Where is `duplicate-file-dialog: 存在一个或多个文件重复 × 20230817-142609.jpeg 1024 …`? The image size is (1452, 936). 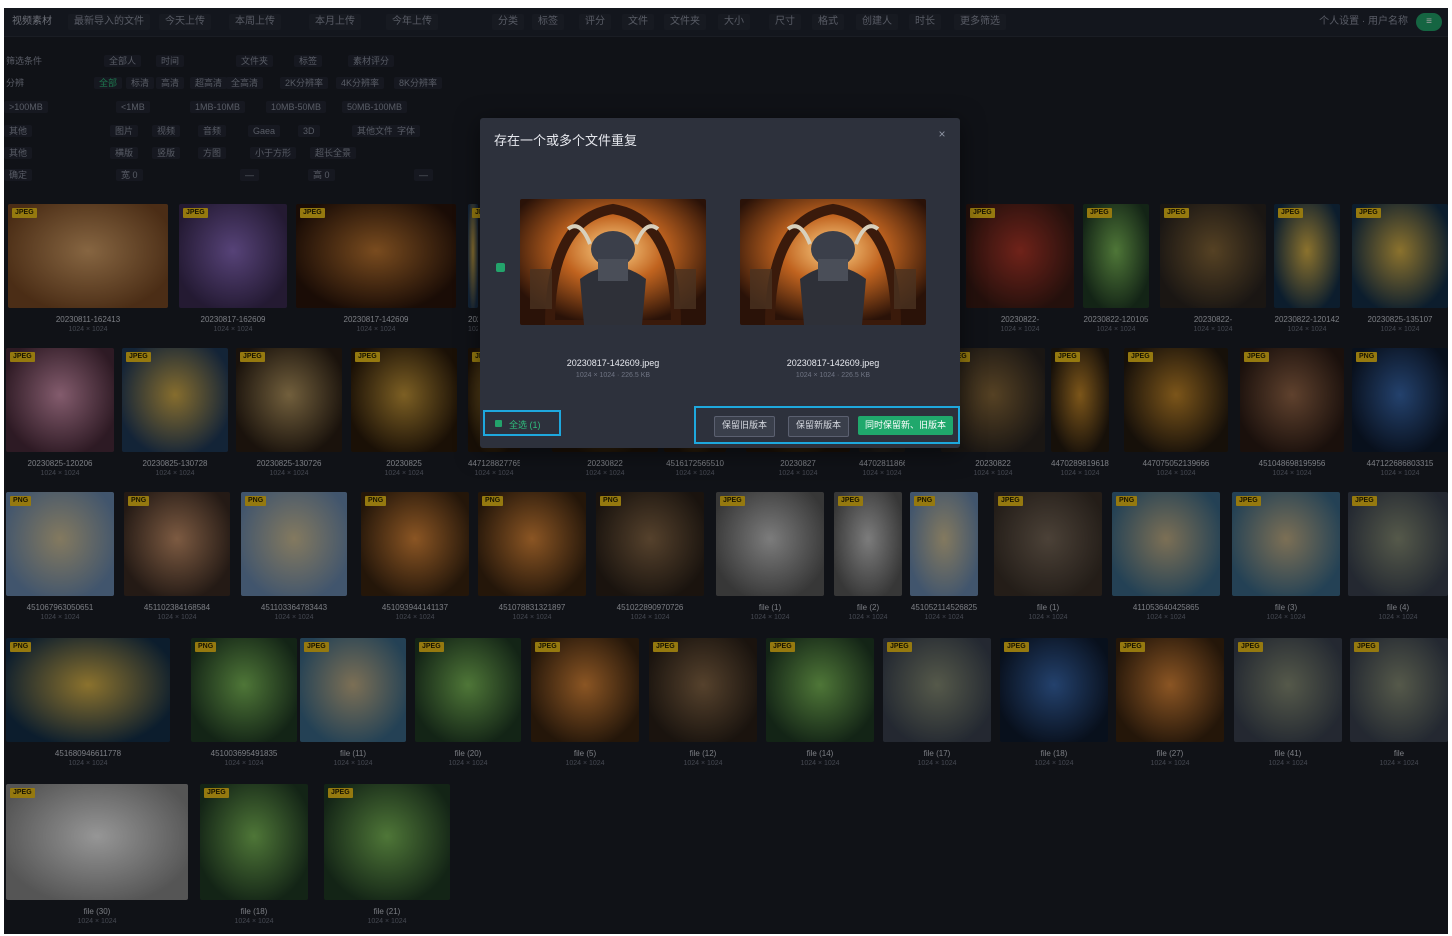
duplicate-file-dialog: 存在一个或多个文件重复 × 20230817-142609.jpeg 1024 … is located at coordinates (720, 283).